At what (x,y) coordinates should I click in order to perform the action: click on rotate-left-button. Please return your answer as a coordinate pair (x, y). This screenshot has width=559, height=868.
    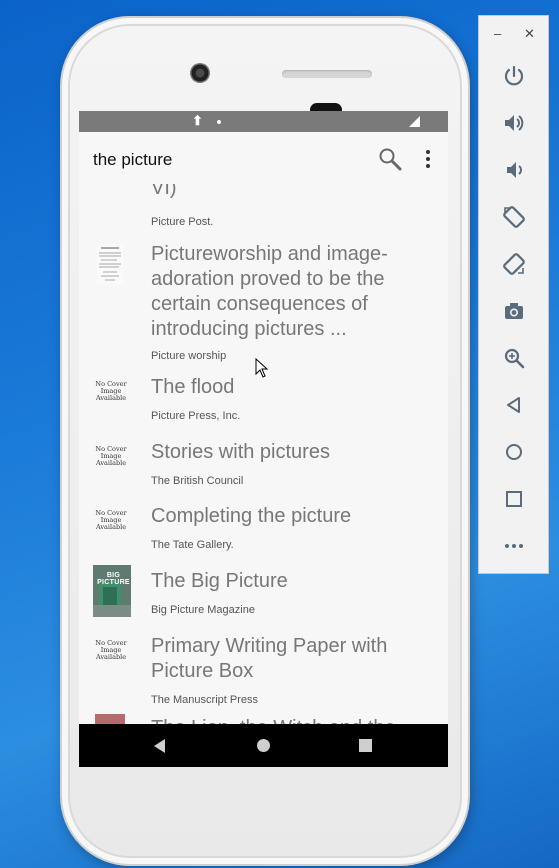
    Looking at the image, I should click on (514, 217).